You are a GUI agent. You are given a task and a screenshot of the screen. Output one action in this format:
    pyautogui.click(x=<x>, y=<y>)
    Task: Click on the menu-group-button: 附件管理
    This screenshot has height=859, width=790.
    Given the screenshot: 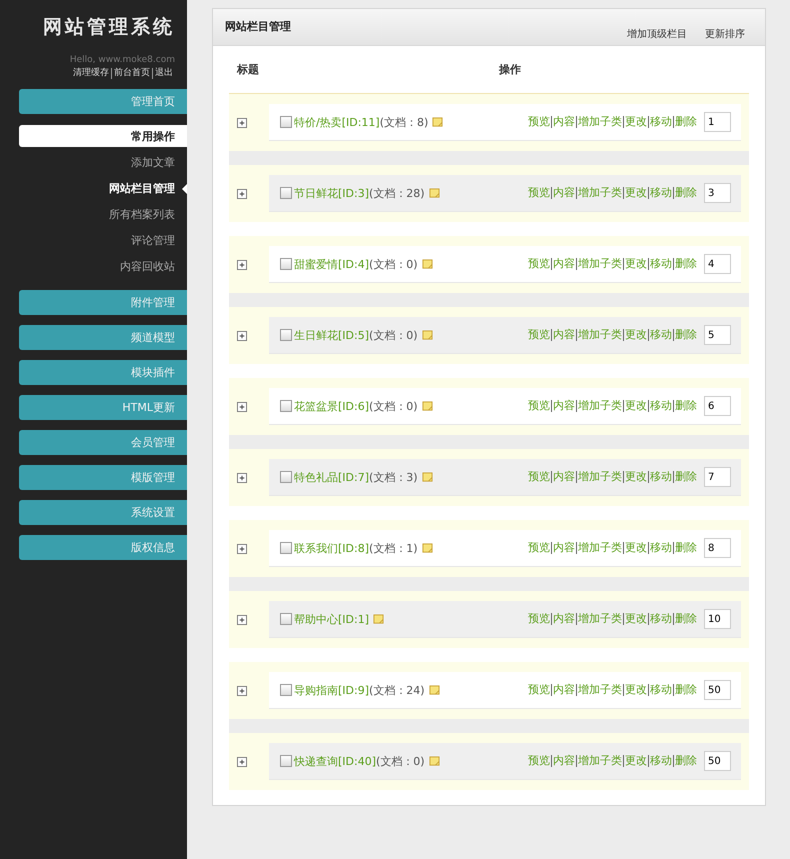 What is the action you would take?
    pyautogui.click(x=103, y=302)
    